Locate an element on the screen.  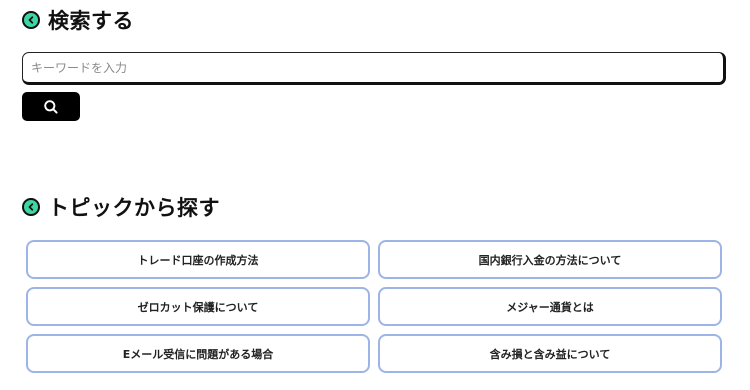
search-section-title: 検索する is located at coordinates (91, 21).